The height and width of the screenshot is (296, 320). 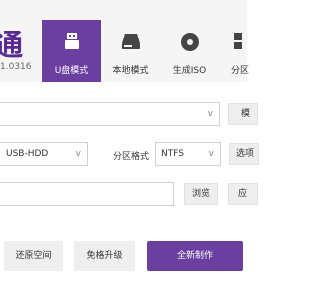 I want to click on create-new-button: 全新制作, so click(x=195, y=256).